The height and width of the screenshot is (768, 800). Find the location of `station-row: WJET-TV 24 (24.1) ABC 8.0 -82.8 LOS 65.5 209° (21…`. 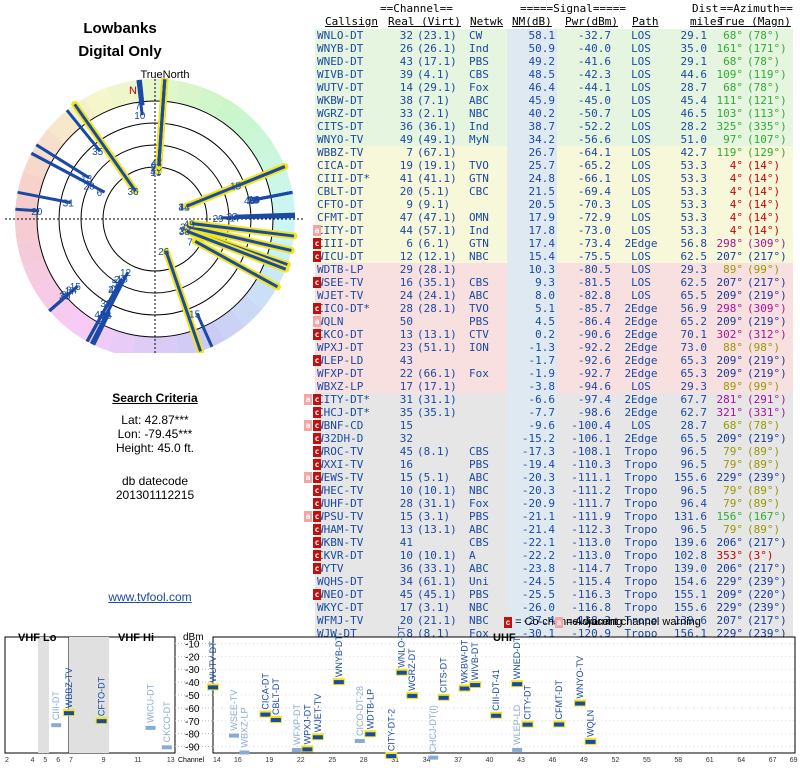

station-row: WJET-TV 24 (24.1) ABC 8.0 -82.8 LOS 65.5 209° (21… is located at coordinates (554, 295).